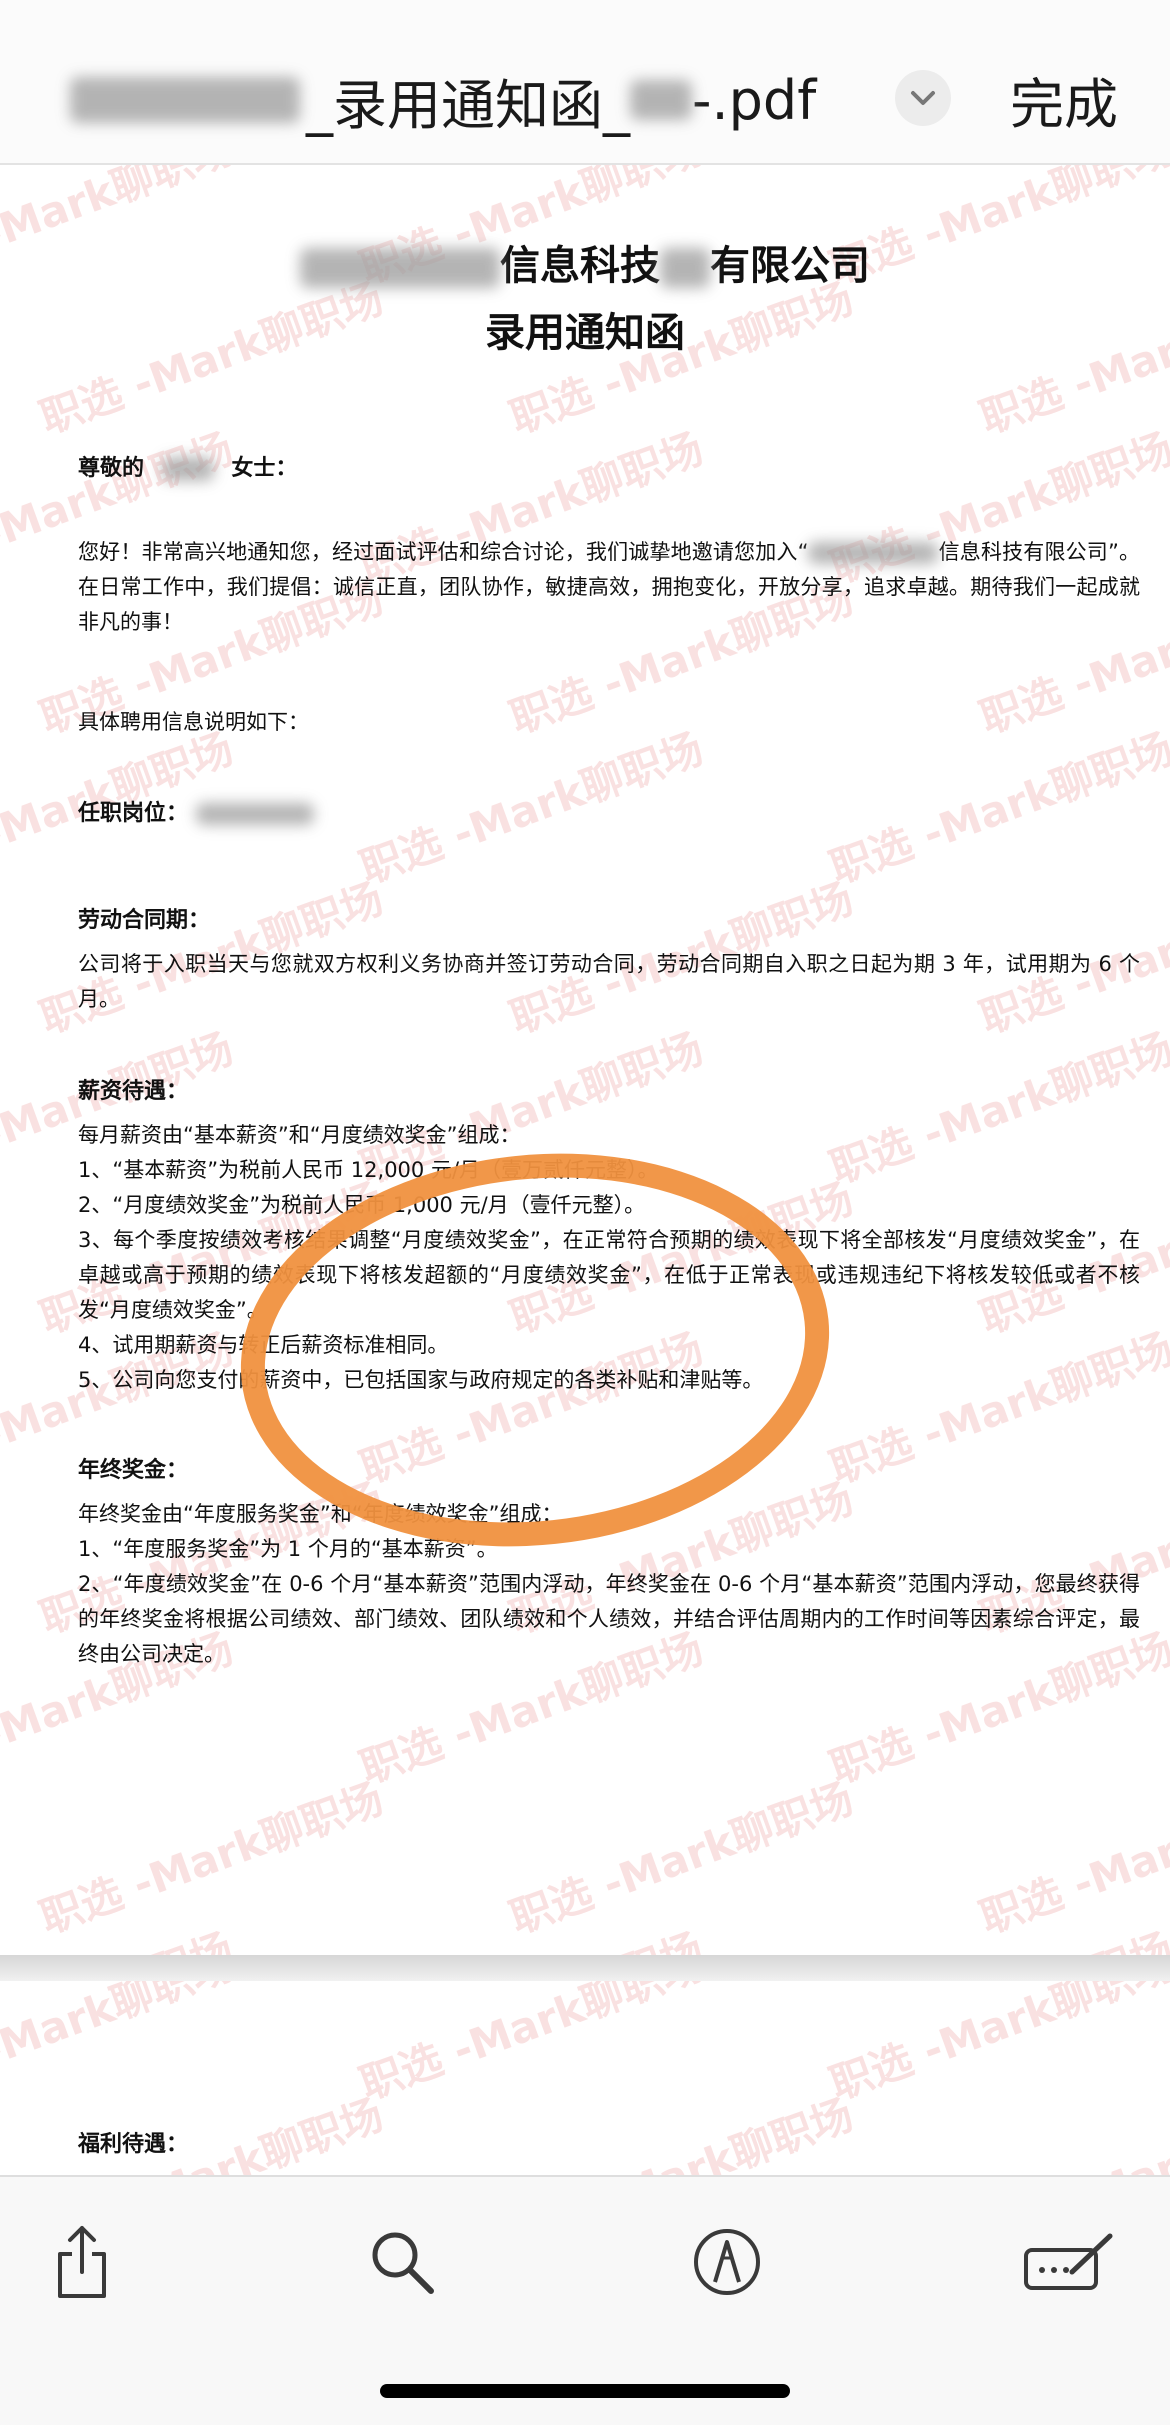 Image resolution: width=1170 pixels, height=2425 pixels. I want to click on signature-button, so click(1070, 2262).